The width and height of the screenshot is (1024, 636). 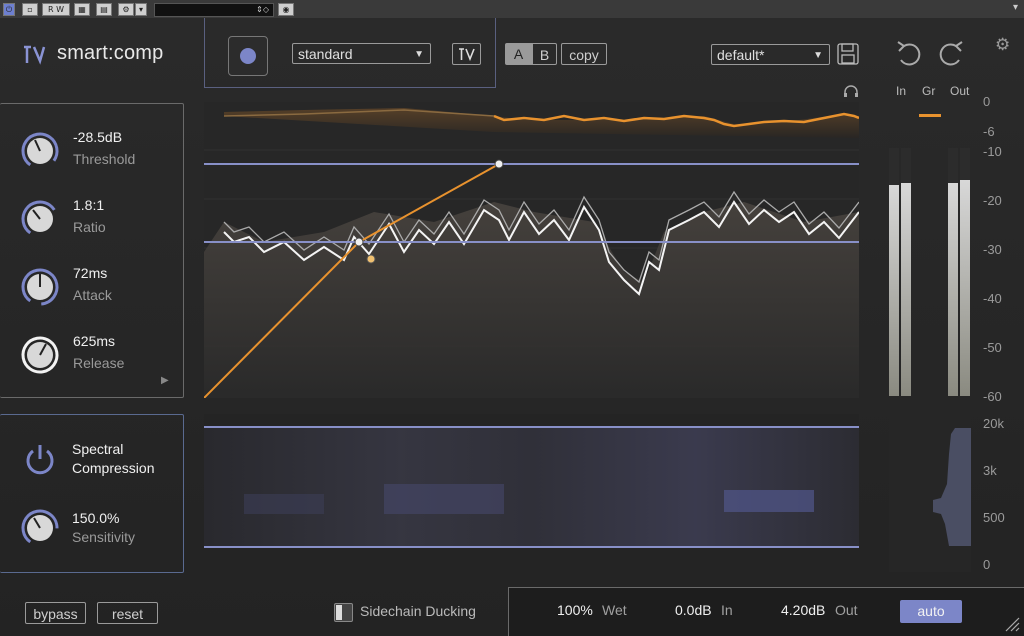 What do you see at coordinates (614, 610) in the screenshot?
I see `wet-label: Wet` at bounding box center [614, 610].